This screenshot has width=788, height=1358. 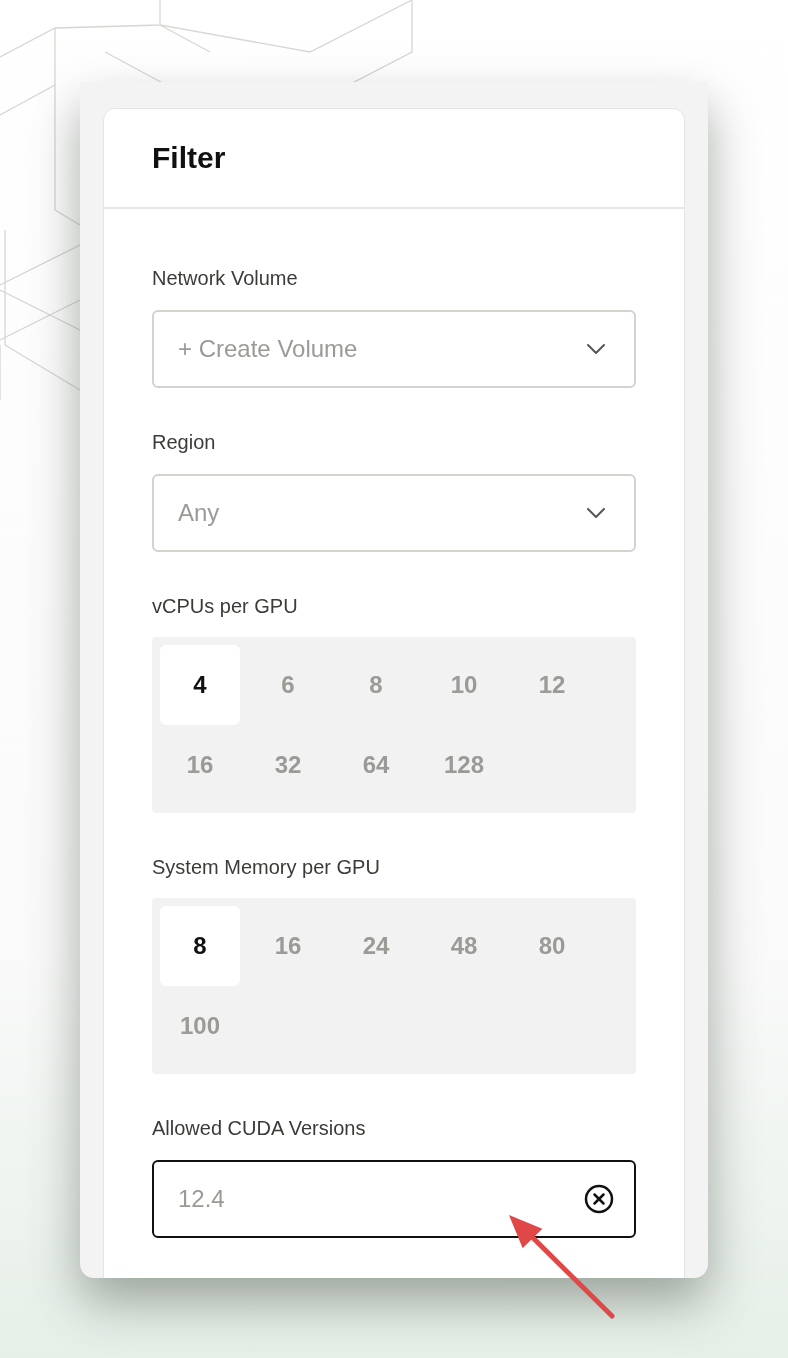 I want to click on dropdown: + Create Volume, so click(x=394, y=349).